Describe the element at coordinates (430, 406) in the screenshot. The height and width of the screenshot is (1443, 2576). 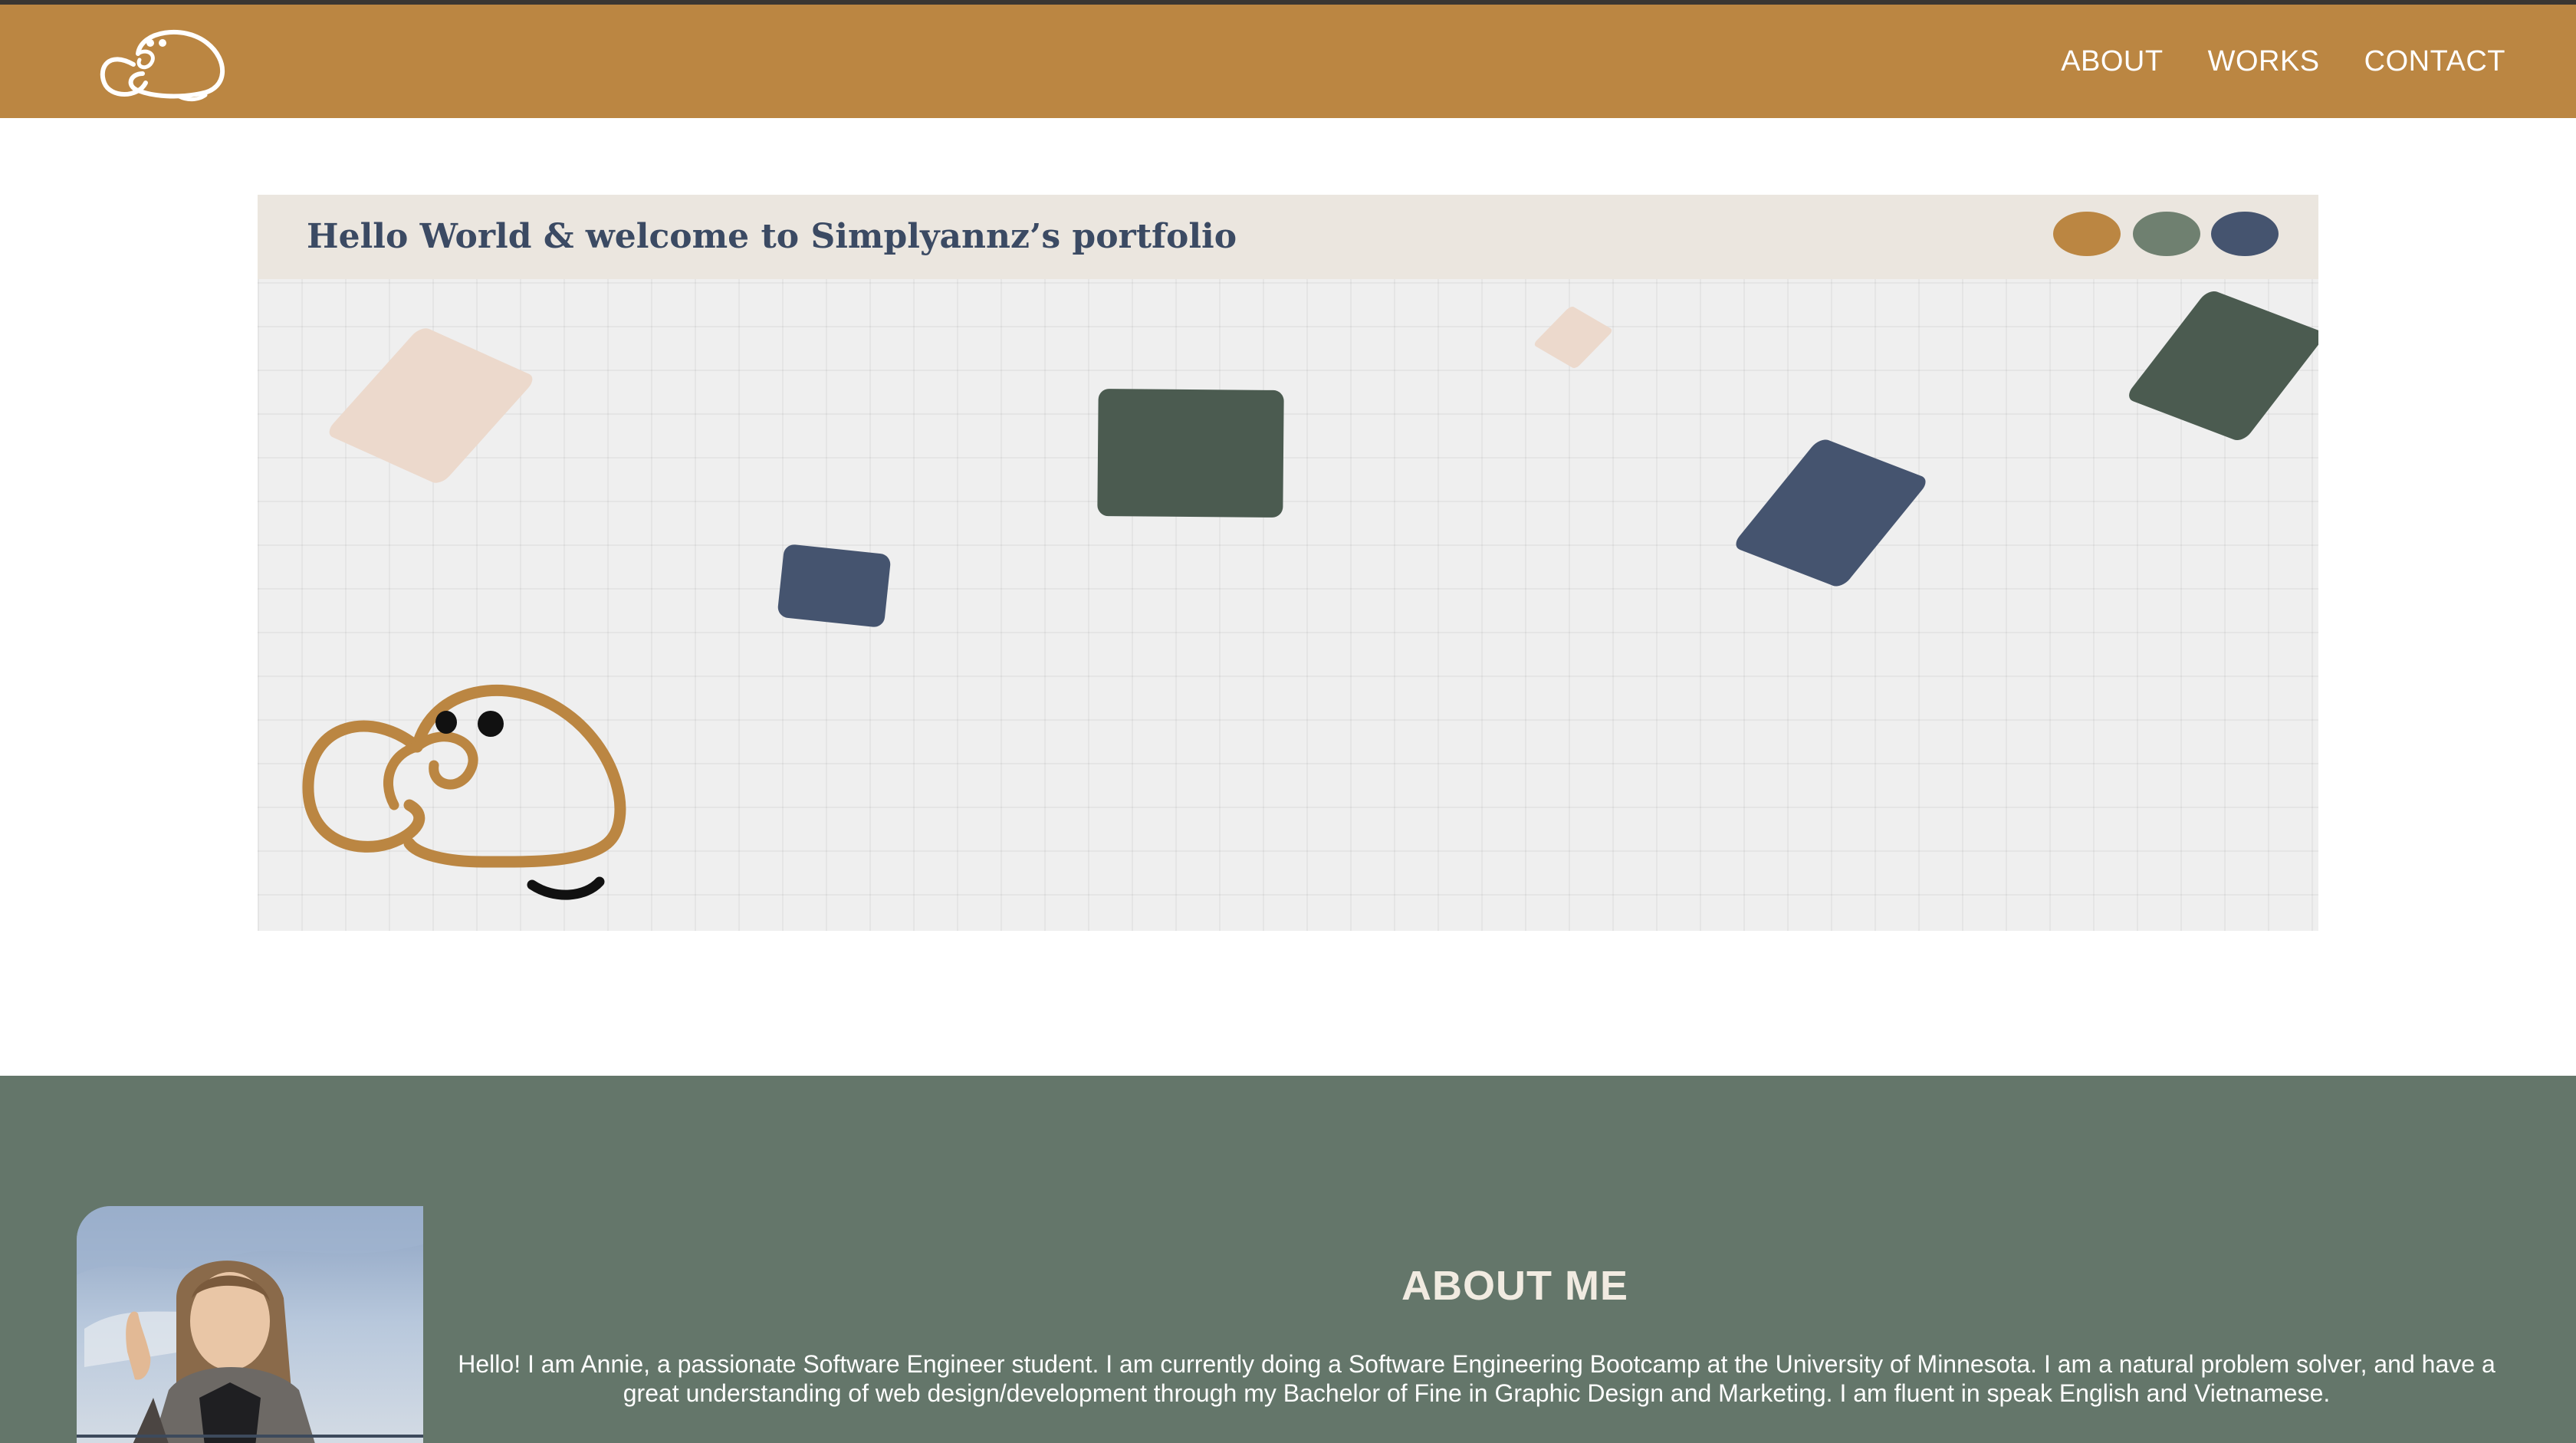
I see `peach-diamond-shape` at that location.